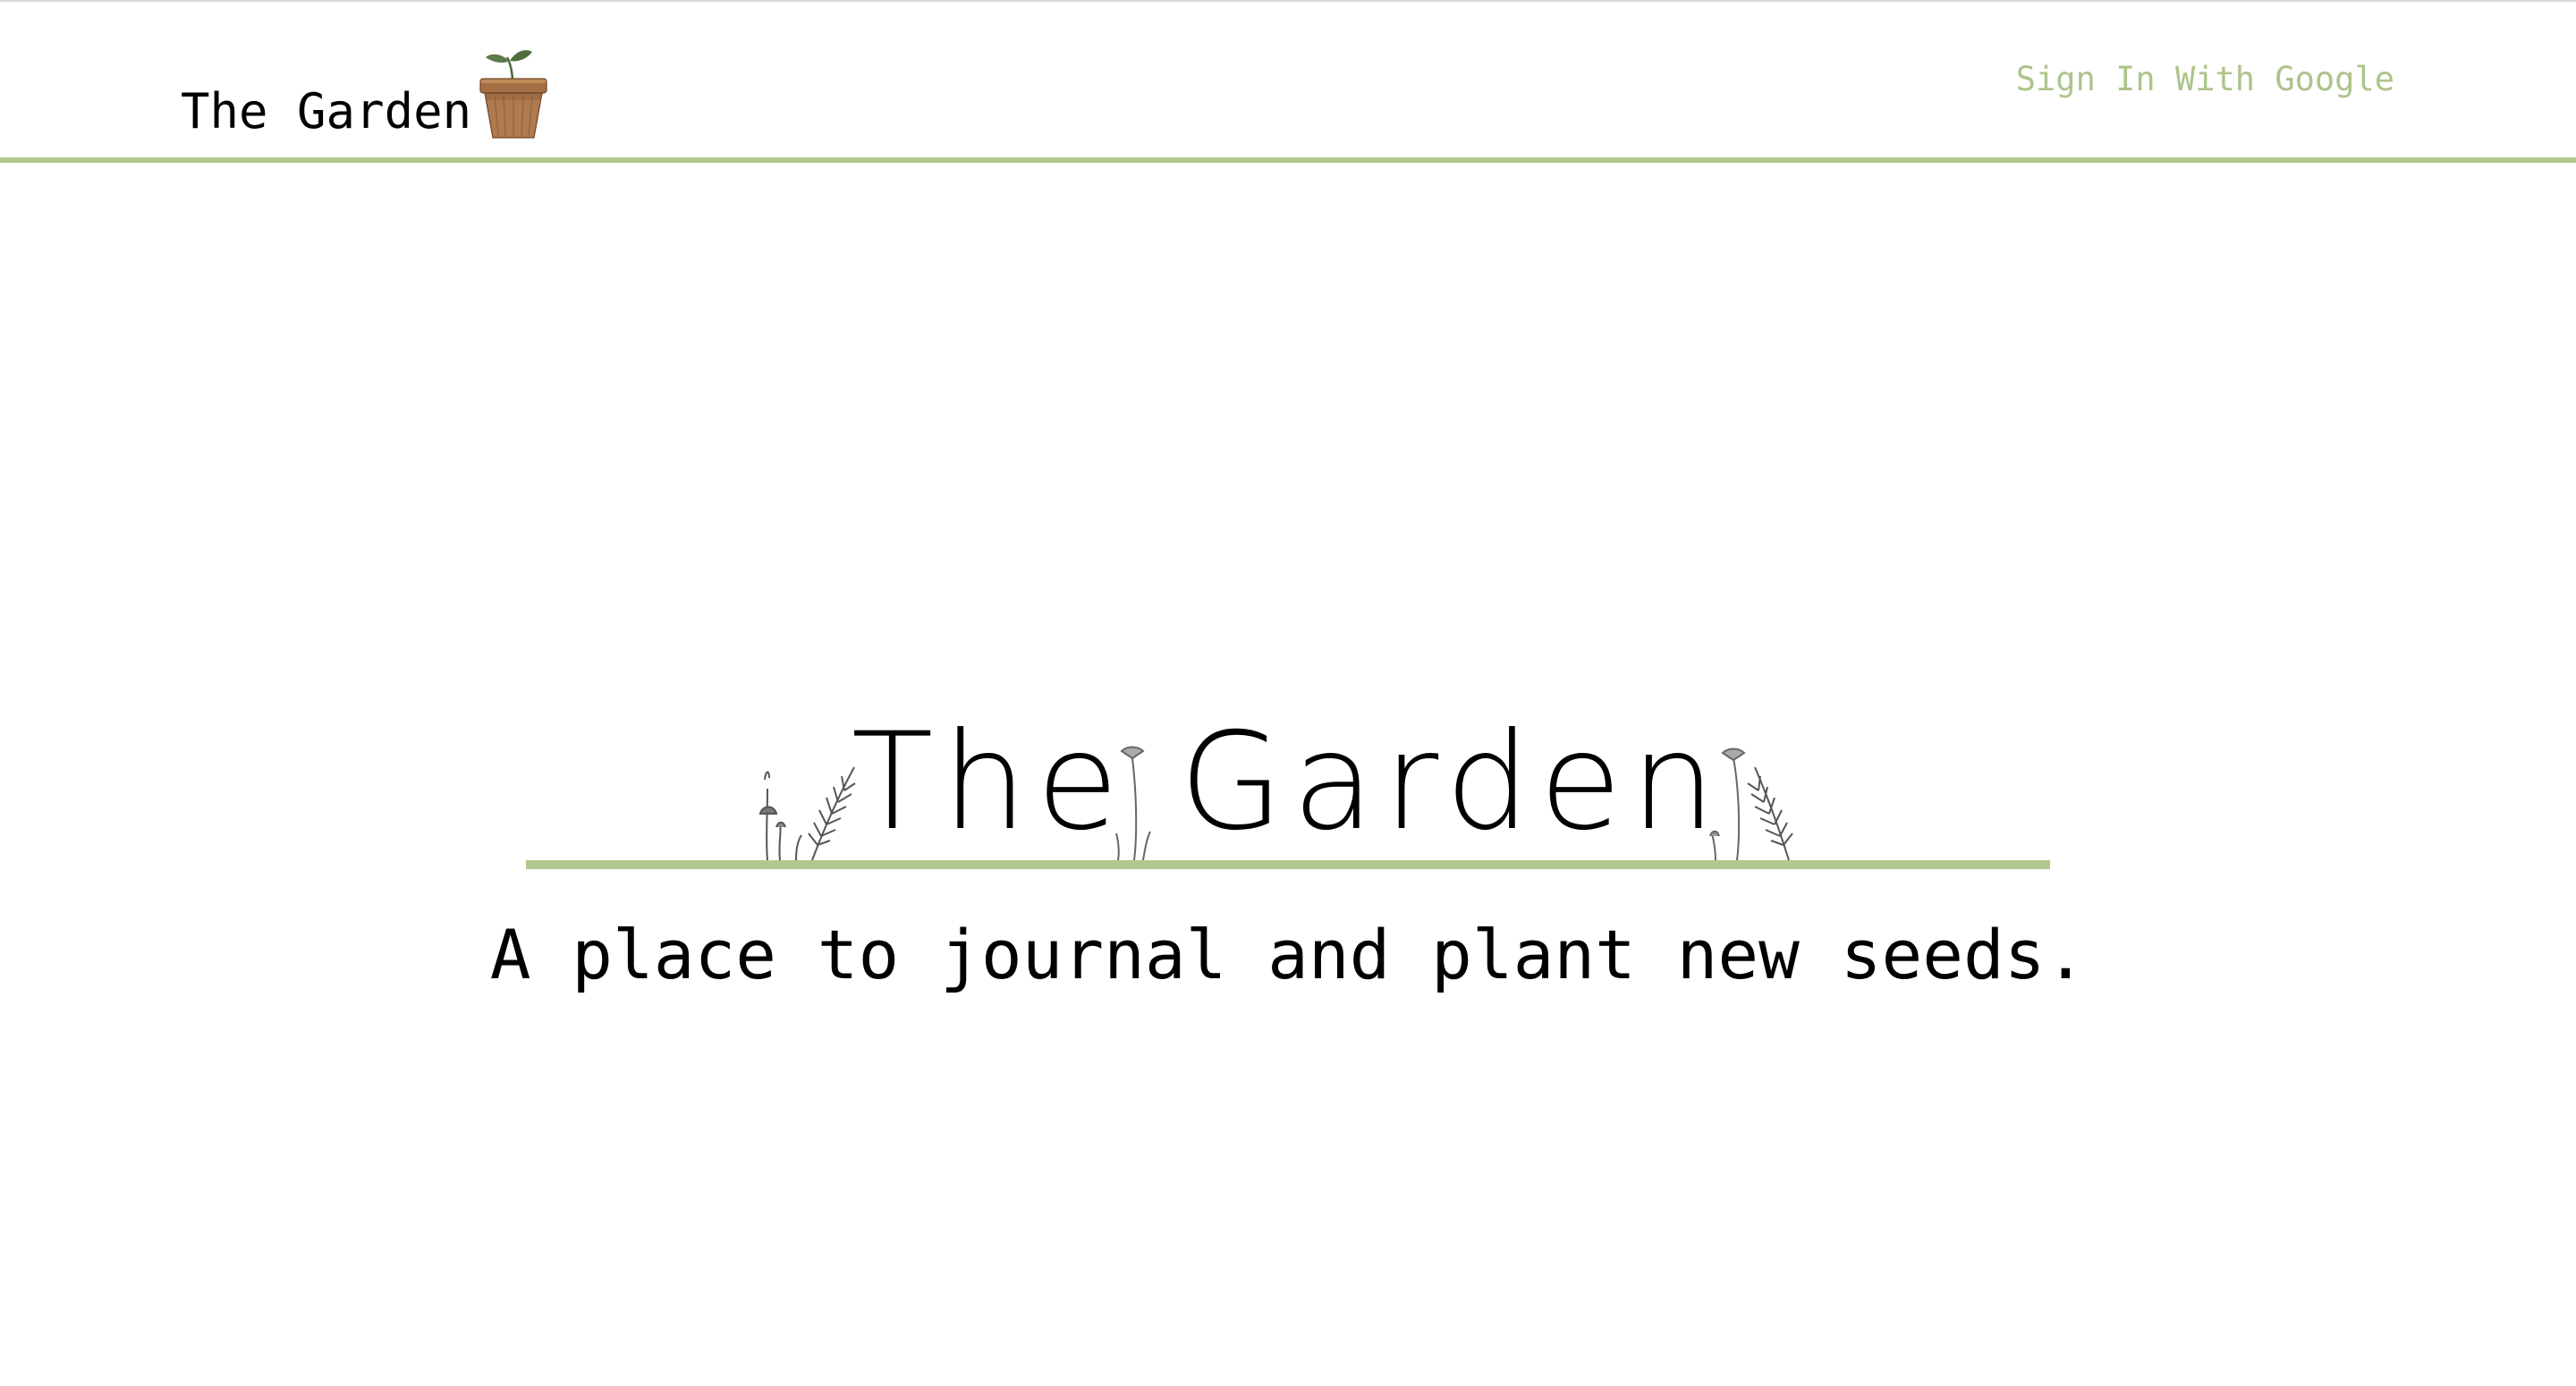 This screenshot has height=1386, width=2576. Describe the element at coordinates (1275, 803) in the screenshot. I see `plant-decorations` at that location.